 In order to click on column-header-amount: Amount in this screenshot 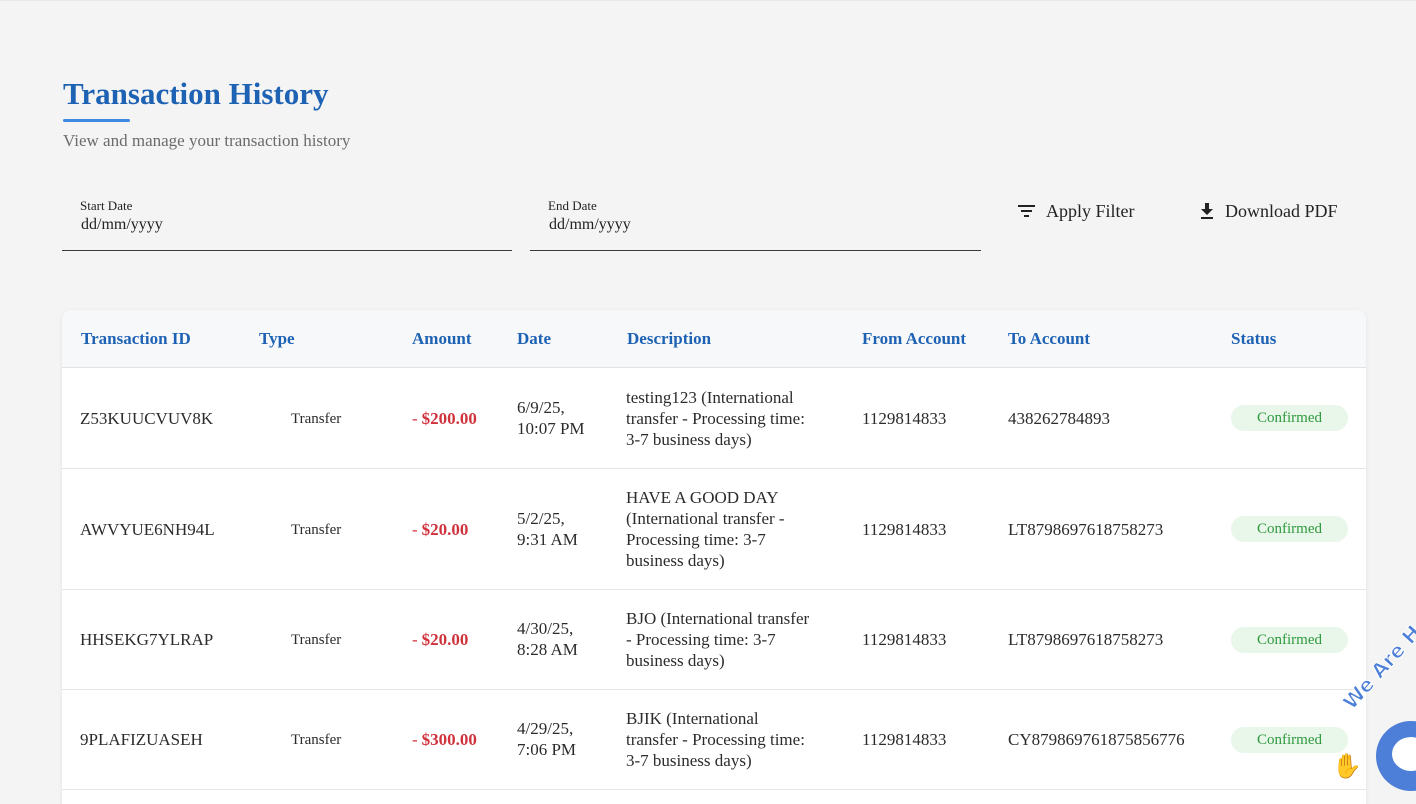, I will do `click(442, 339)`.